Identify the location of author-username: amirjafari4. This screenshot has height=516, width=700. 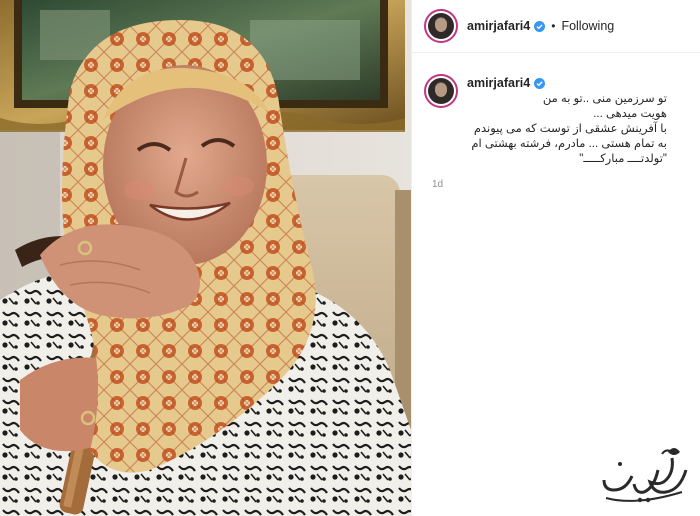
(498, 26).